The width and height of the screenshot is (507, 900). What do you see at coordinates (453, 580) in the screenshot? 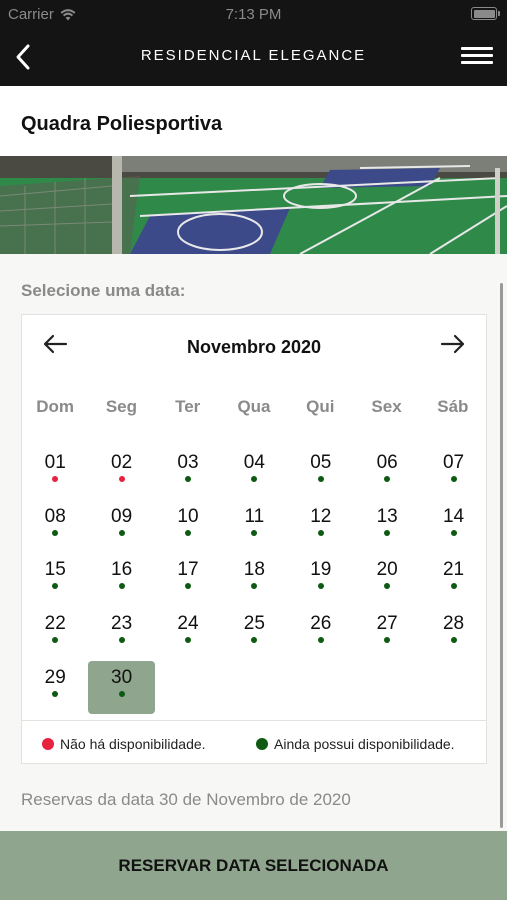
I see `calendar-day: 21` at bounding box center [453, 580].